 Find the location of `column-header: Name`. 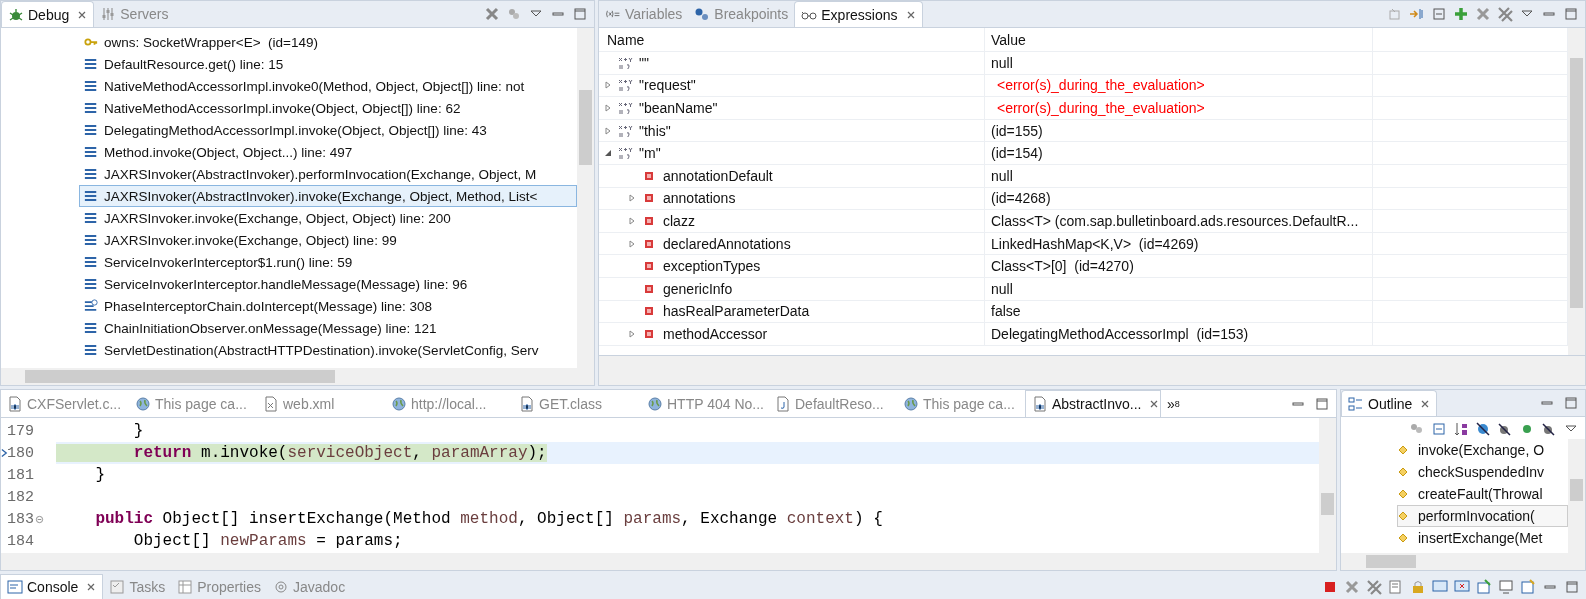

column-header: Name is located at coordinates (792, 39).